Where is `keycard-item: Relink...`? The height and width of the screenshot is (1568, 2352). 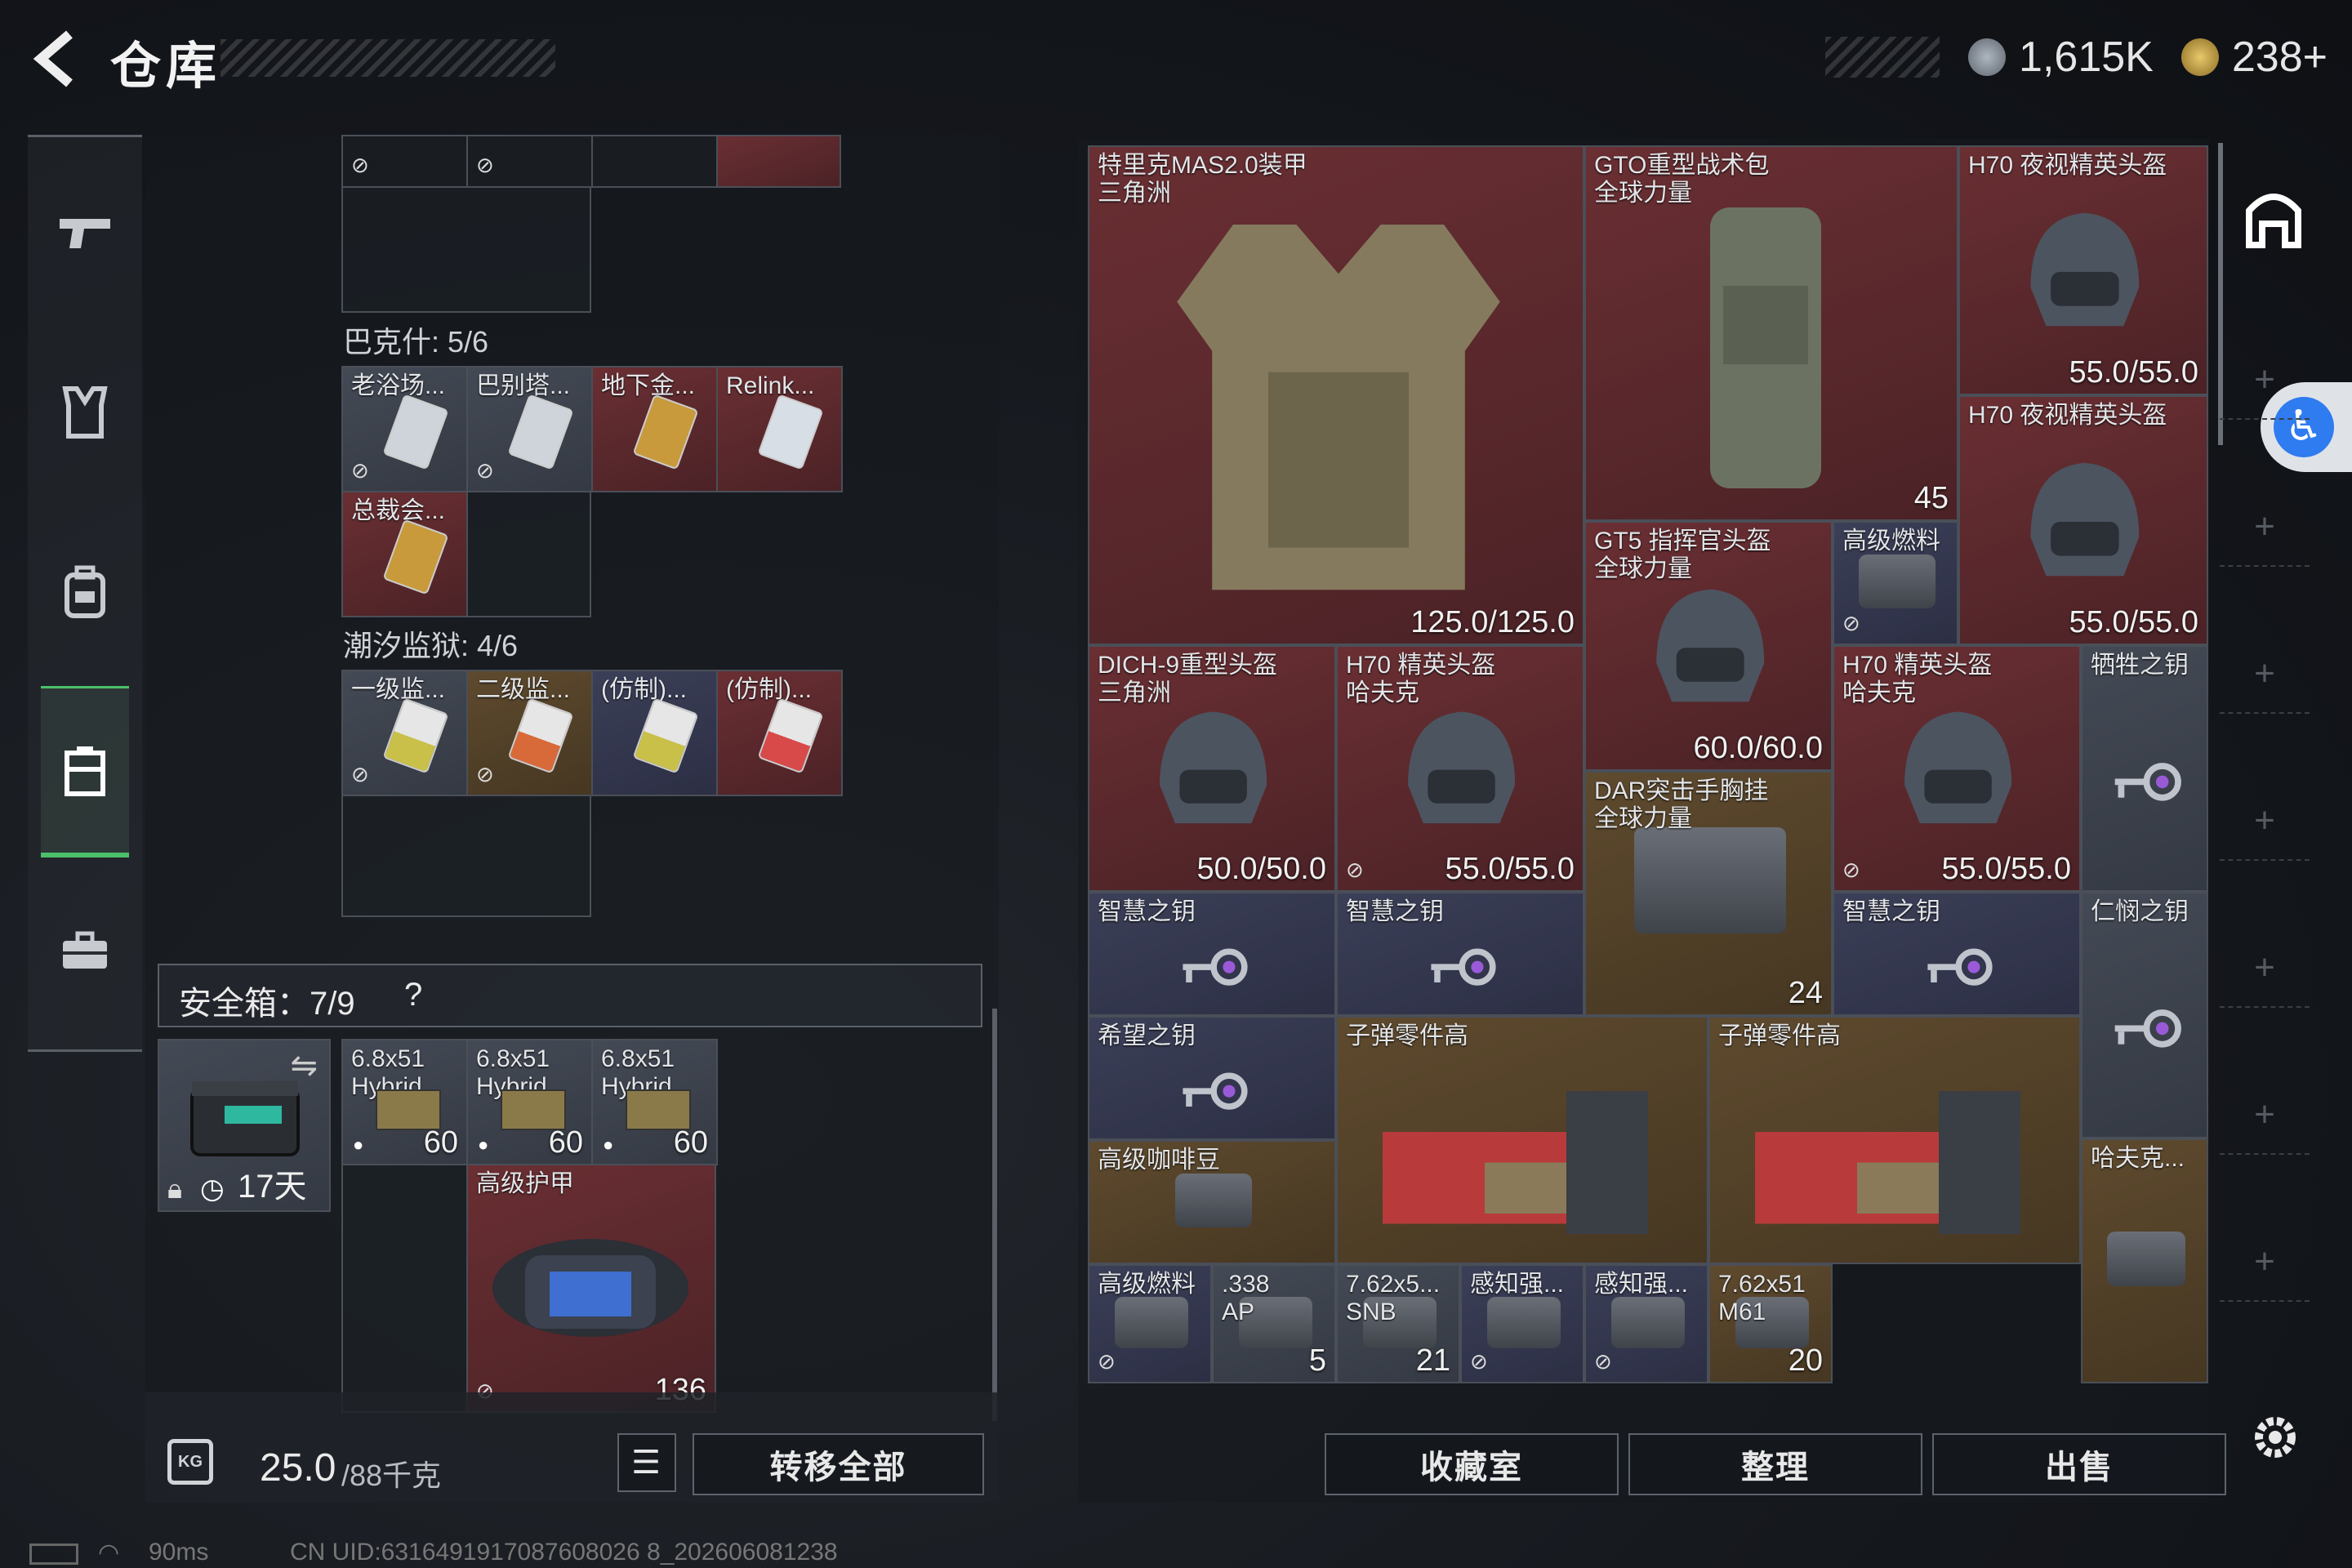 keycard-item: Relink... is located at coordinates (779, 429).